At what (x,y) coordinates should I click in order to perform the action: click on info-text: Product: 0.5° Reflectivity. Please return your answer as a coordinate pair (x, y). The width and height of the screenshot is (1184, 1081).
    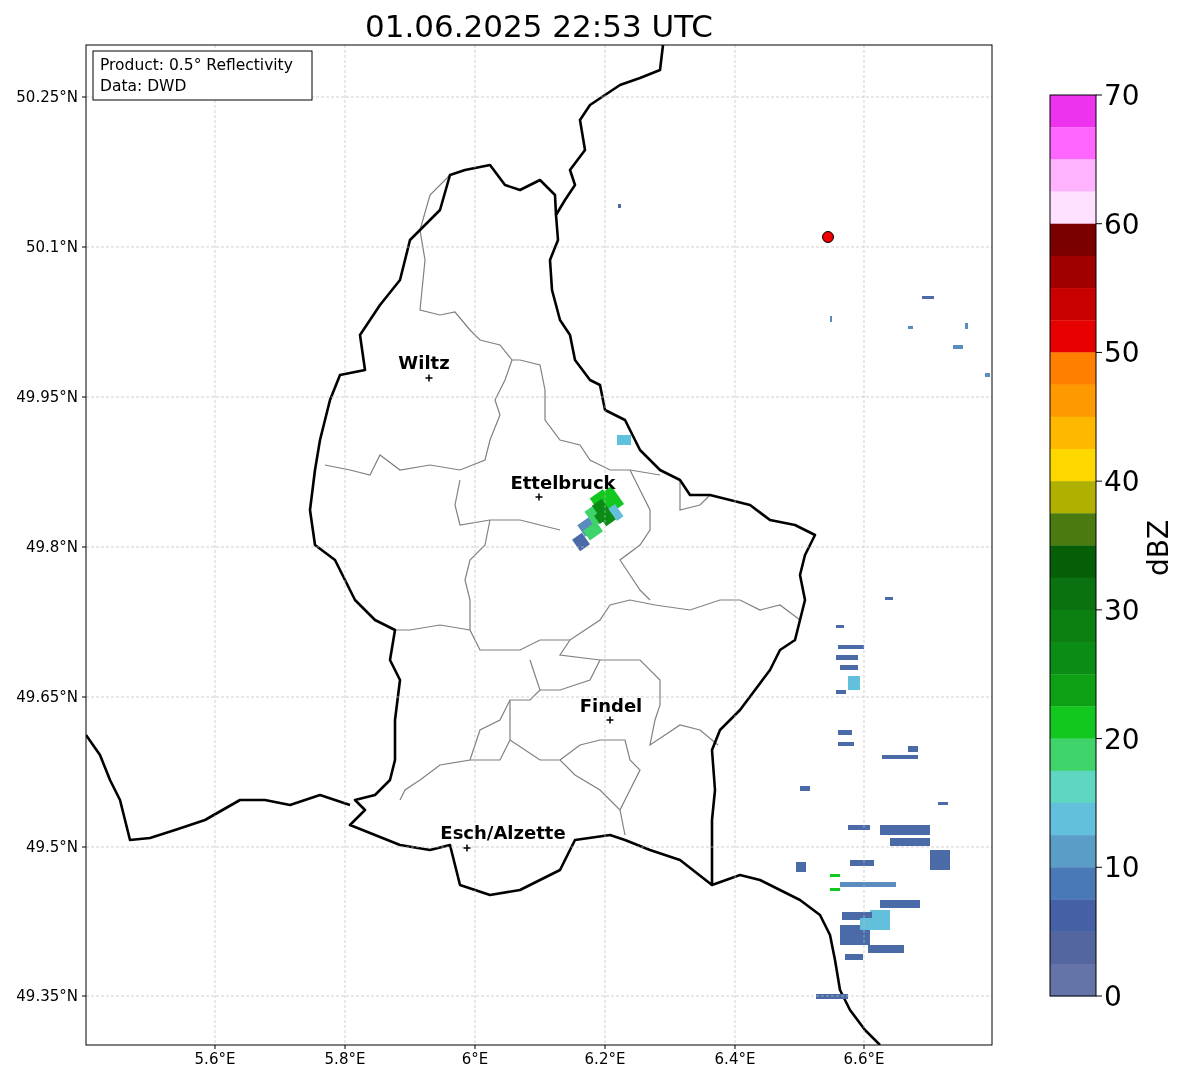
    Looking at the image, I should click on (196, 65).